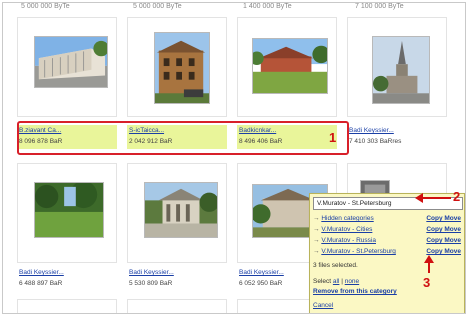  Describe the element at coordinates (41, 283) in the screenshot. I see `file-size-text: 6 488 897 BaR` at that location.